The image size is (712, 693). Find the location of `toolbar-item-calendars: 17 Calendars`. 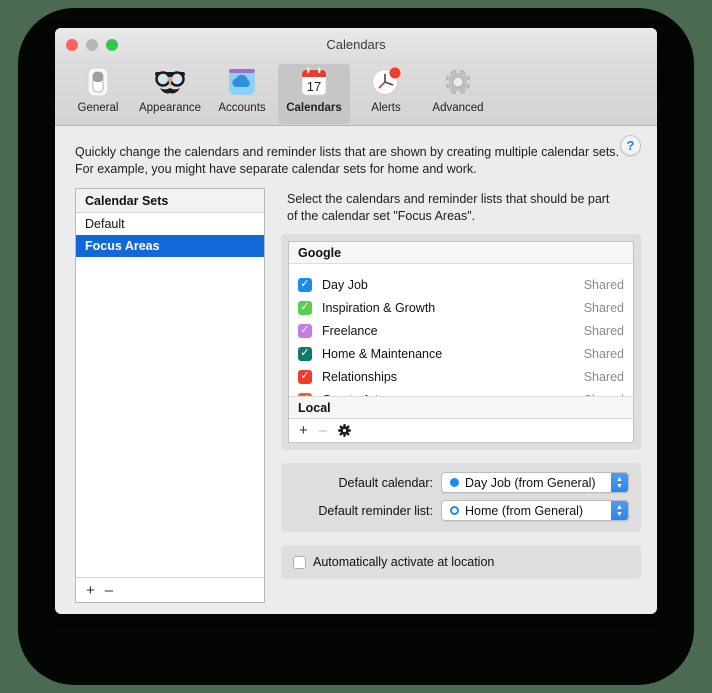

toolbar-item-calendars: 17 Calendars is located at coordinates (314, 94).